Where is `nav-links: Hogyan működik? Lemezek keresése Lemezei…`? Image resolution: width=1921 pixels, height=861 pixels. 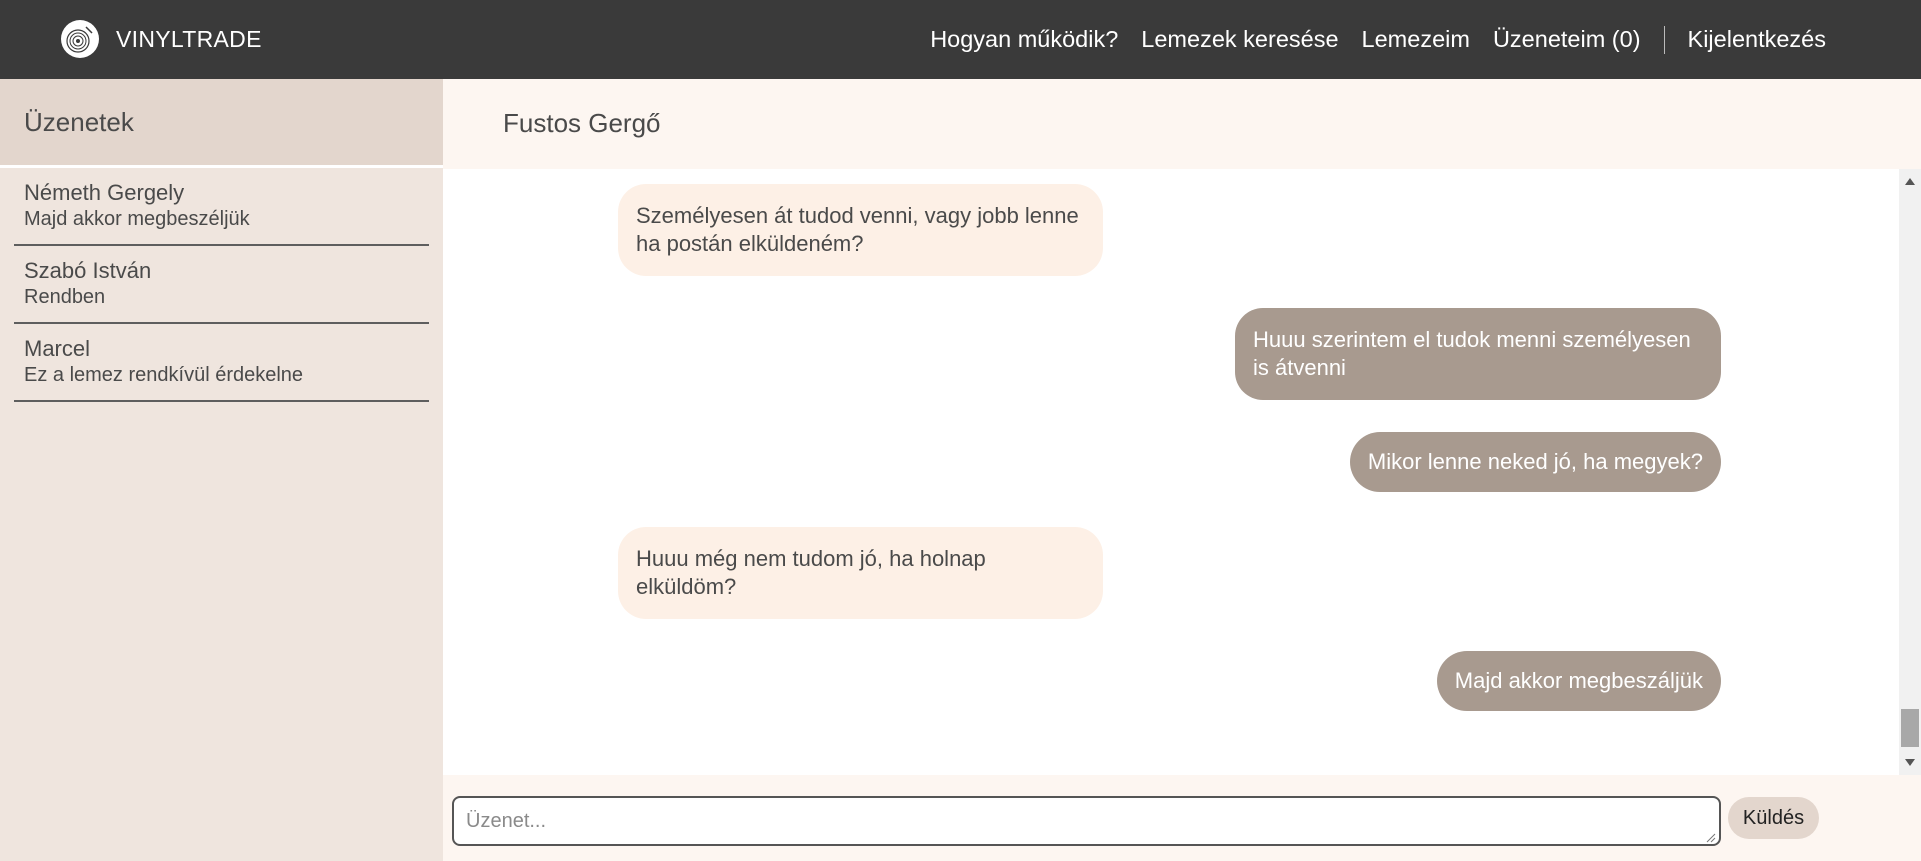 nav-links: Hogyan működik? Lemezek keresése Lemezei… is located at coordinates (1366, 39).